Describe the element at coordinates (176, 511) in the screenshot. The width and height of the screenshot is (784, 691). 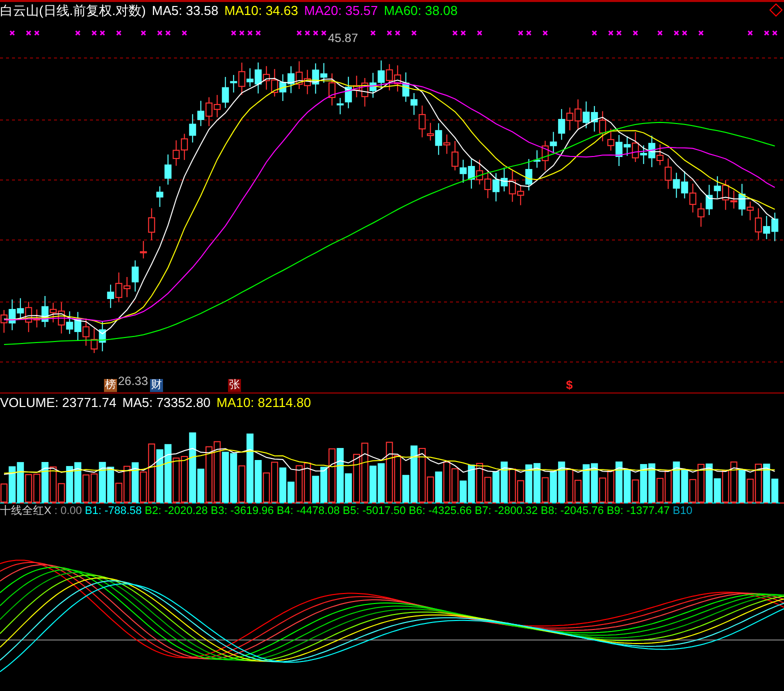
I see `indicator-legend: B2: -2020.28` at that location.